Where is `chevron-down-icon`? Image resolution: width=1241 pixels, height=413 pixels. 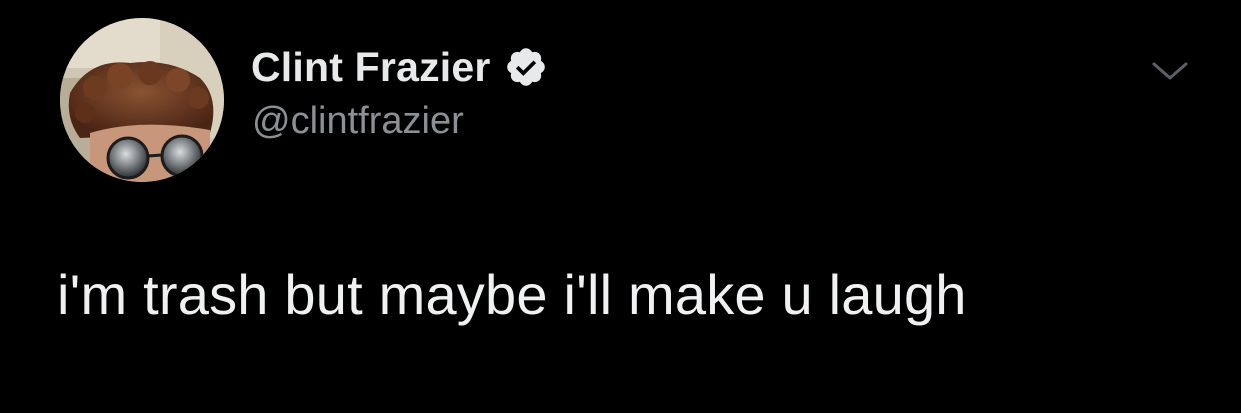
chevron-down-icon is located at coordinates (1170, 70).